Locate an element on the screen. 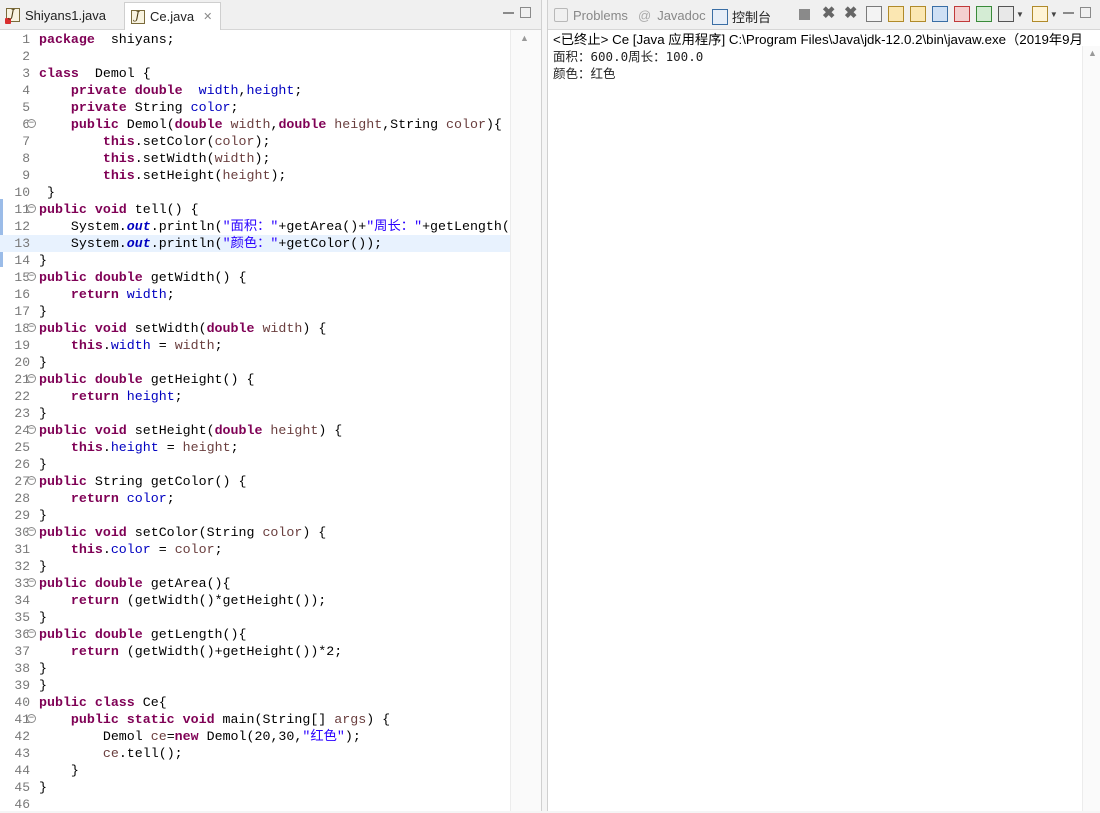 This screenshot has height=813, width=1100. code-line: 20} is located at coordinates (255, 362).